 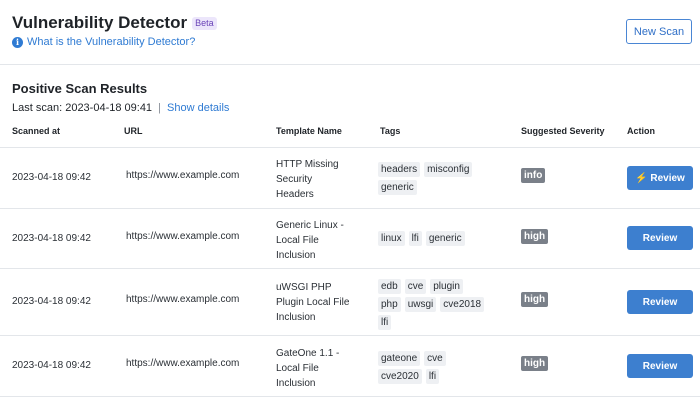 What do you see at coordinates (80, 88) in the screenshot?
I see `results-title: Positive Scan Results` at bounding box center [80, 88].